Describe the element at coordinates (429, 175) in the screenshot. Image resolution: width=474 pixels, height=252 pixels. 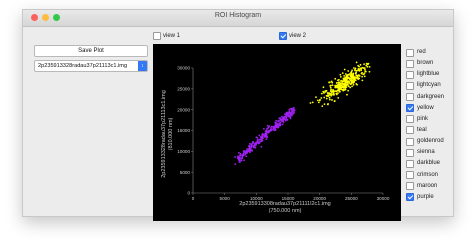
I see `color-option-crimson: crimson` at that location.